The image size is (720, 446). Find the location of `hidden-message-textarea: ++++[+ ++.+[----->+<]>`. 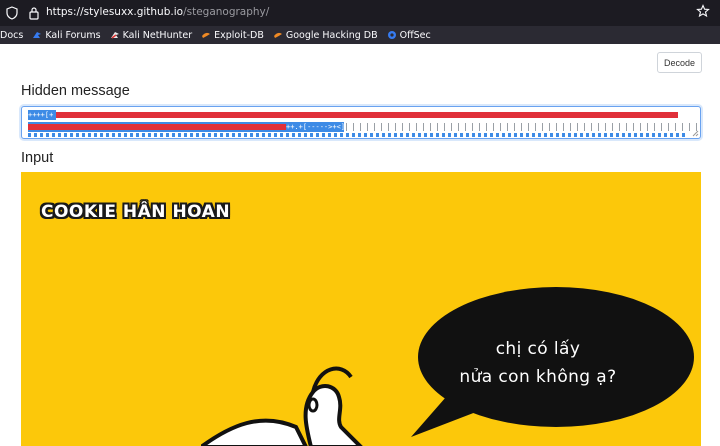

hidden-message-textarea: ++++[+ ++.+[----->+<]> is located at coordinates (361, 122).